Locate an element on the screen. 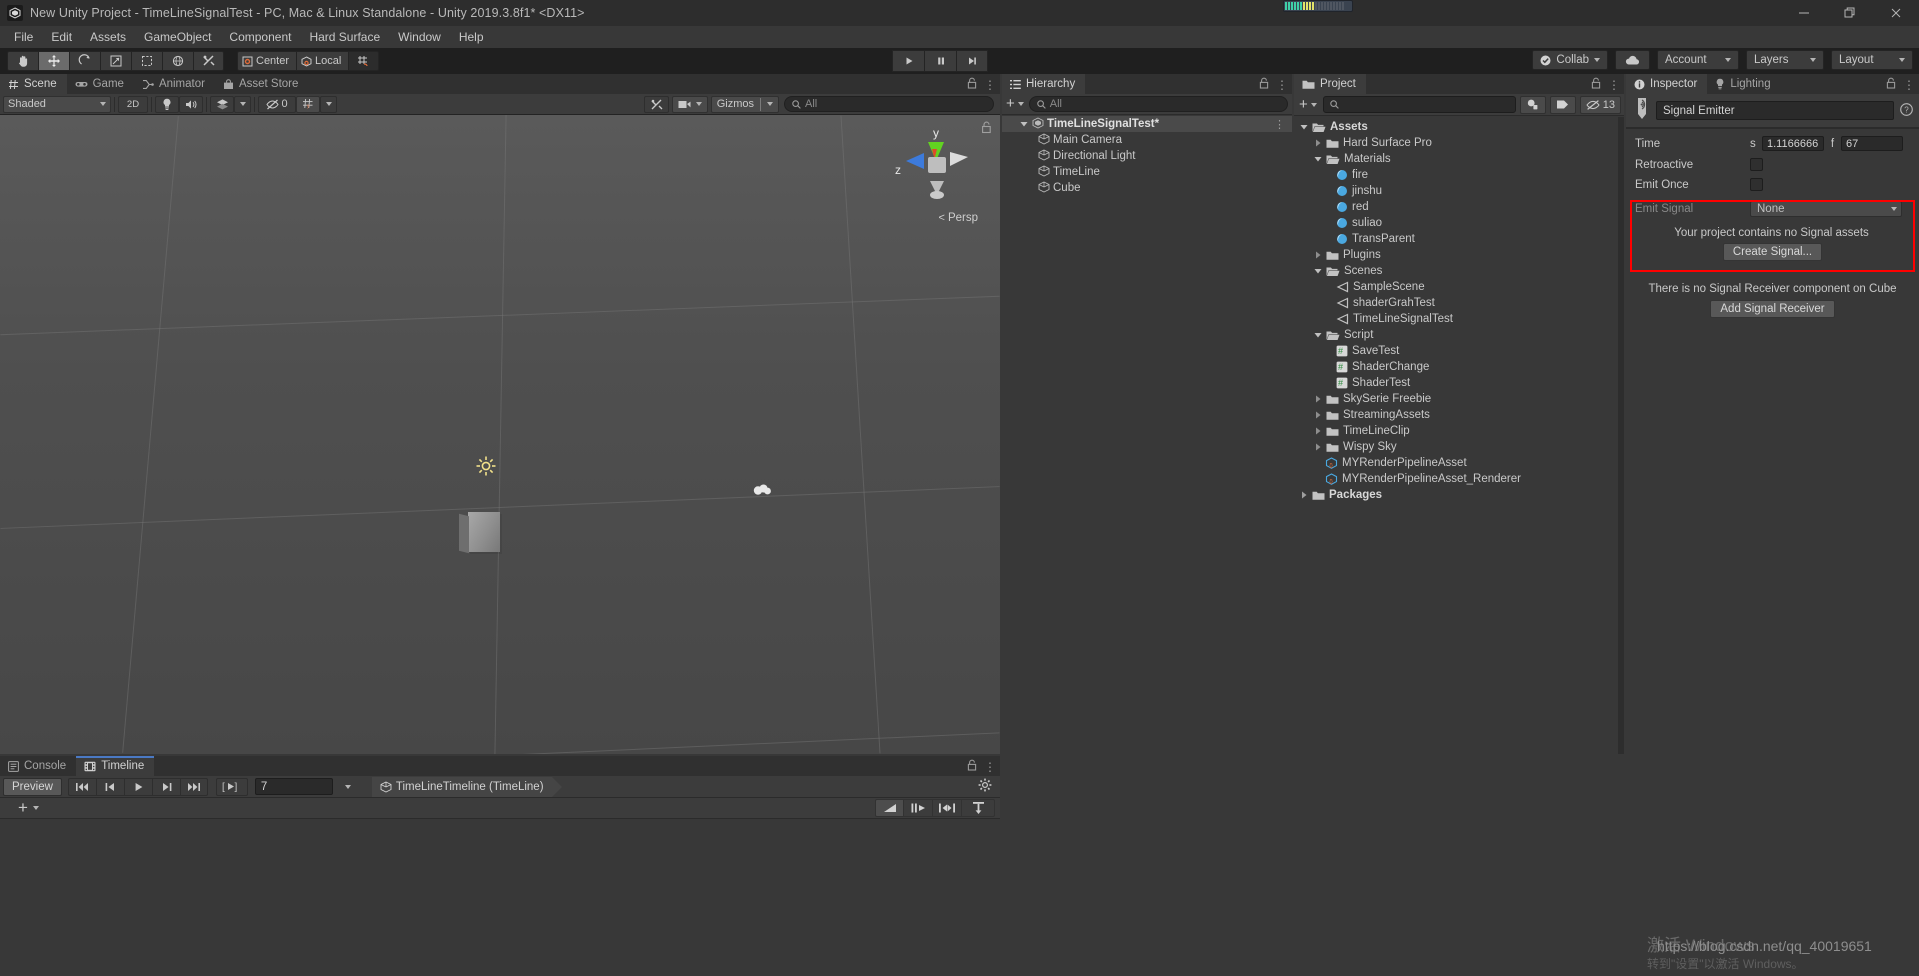 The width and height of the screenshot is (1919, 976). project-item-red: red is located at coordinates (1456, 207).